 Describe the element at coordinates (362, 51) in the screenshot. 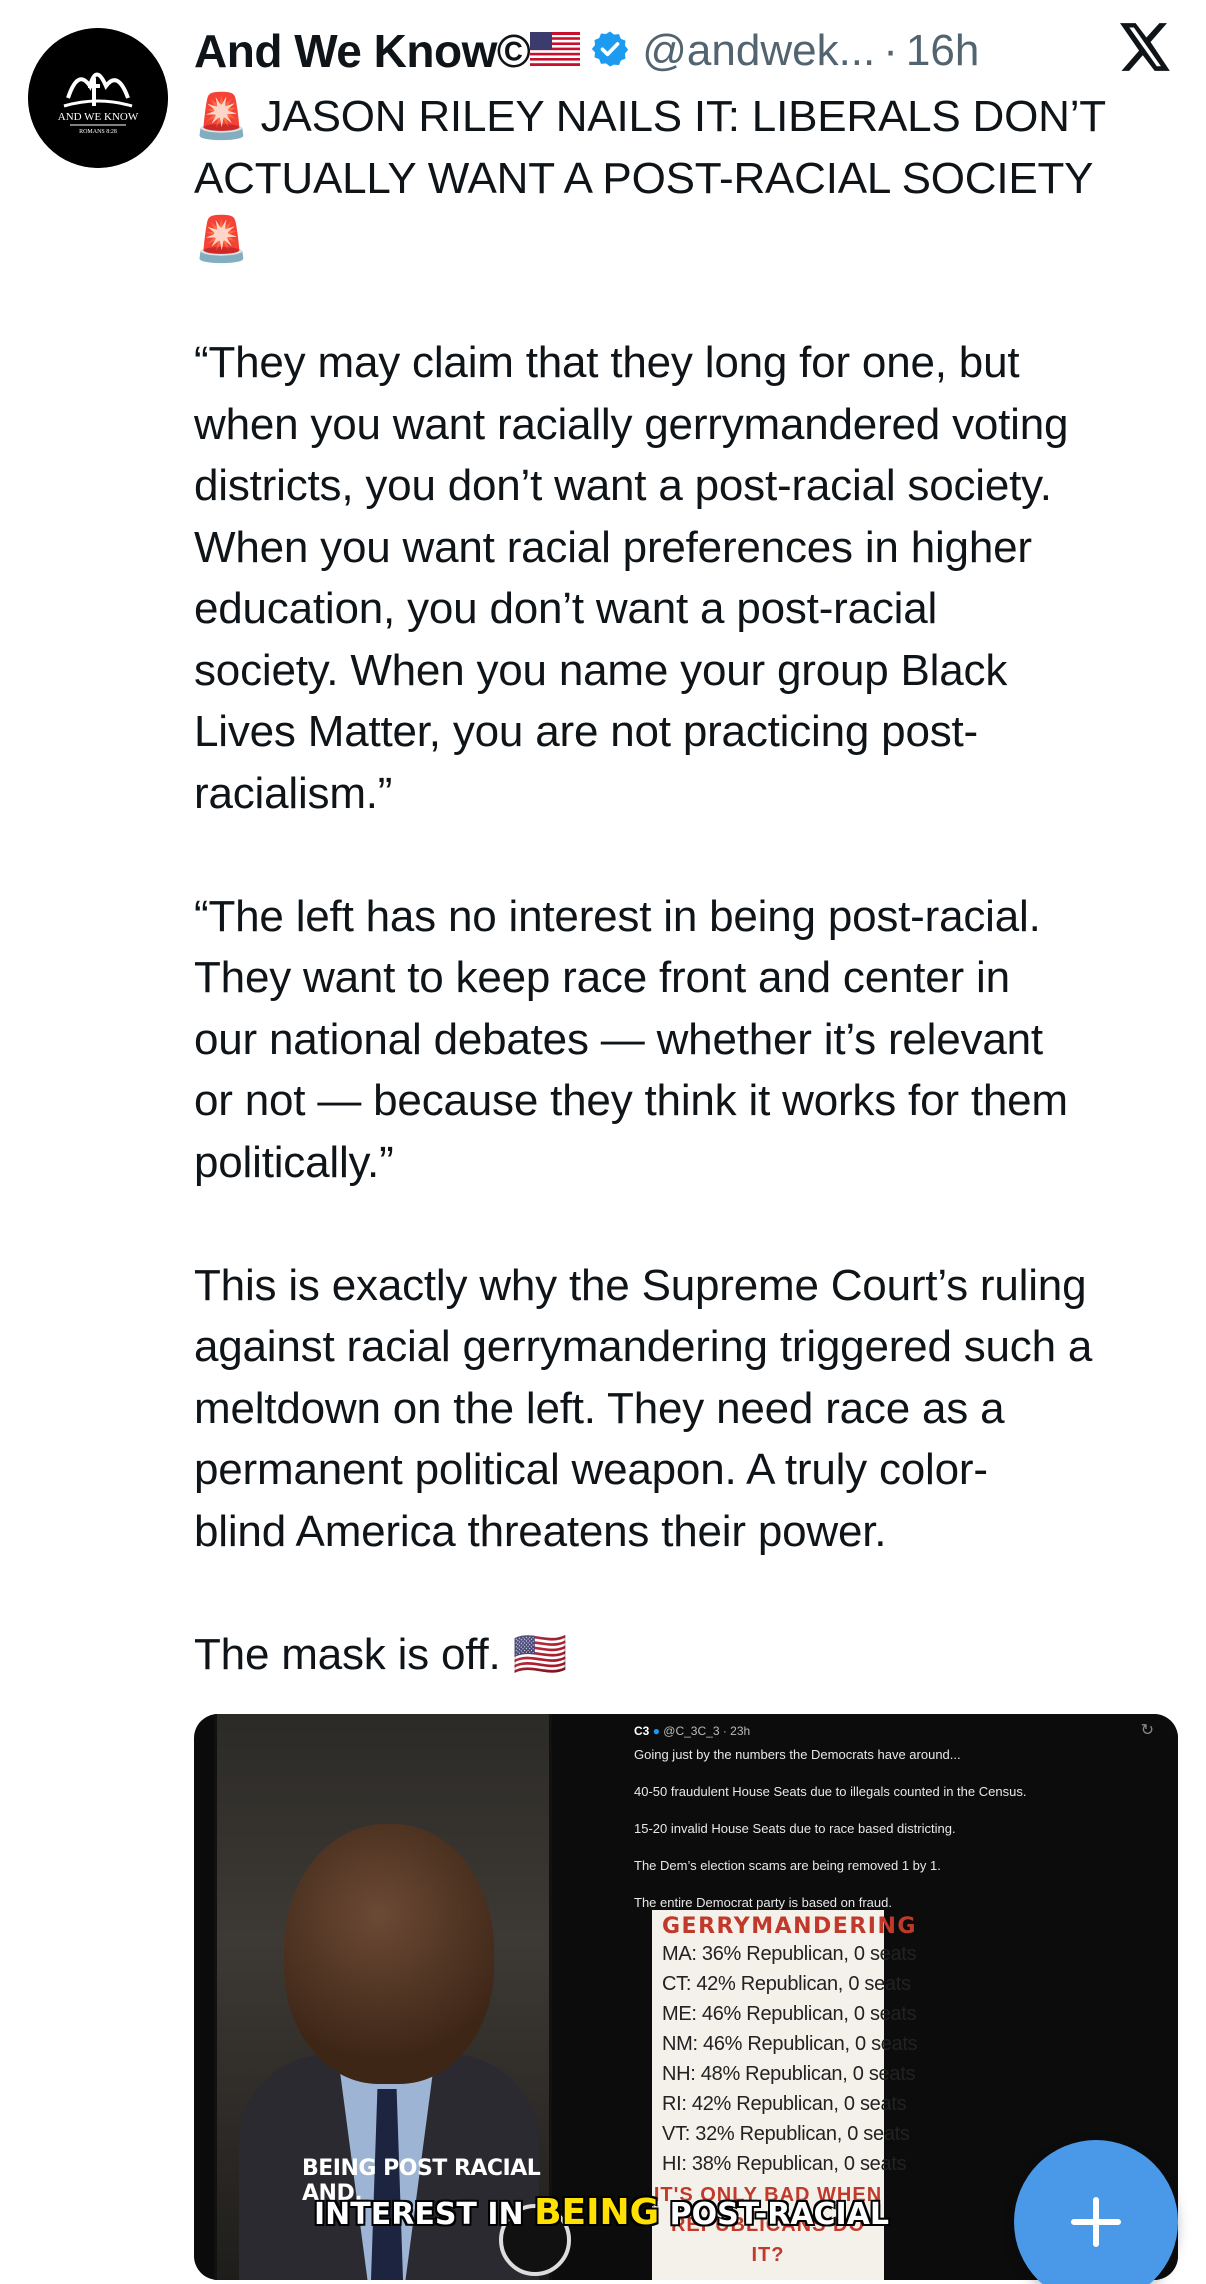

I see `author-name: And We Know©` at that location.